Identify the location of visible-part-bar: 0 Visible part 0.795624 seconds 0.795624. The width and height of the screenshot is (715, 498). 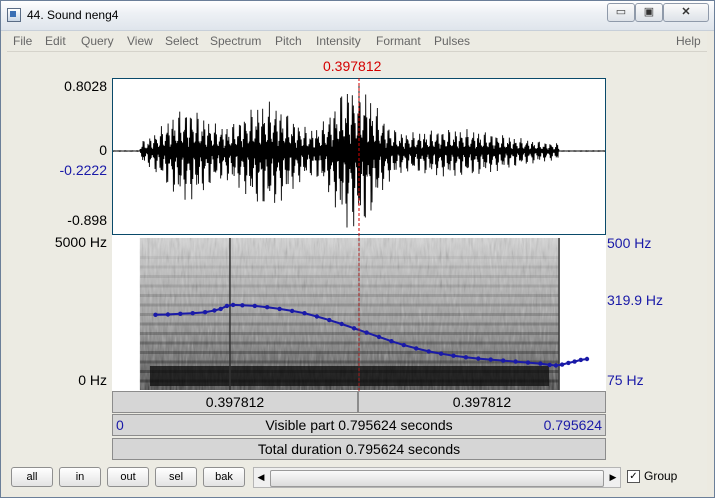
(359, 425).